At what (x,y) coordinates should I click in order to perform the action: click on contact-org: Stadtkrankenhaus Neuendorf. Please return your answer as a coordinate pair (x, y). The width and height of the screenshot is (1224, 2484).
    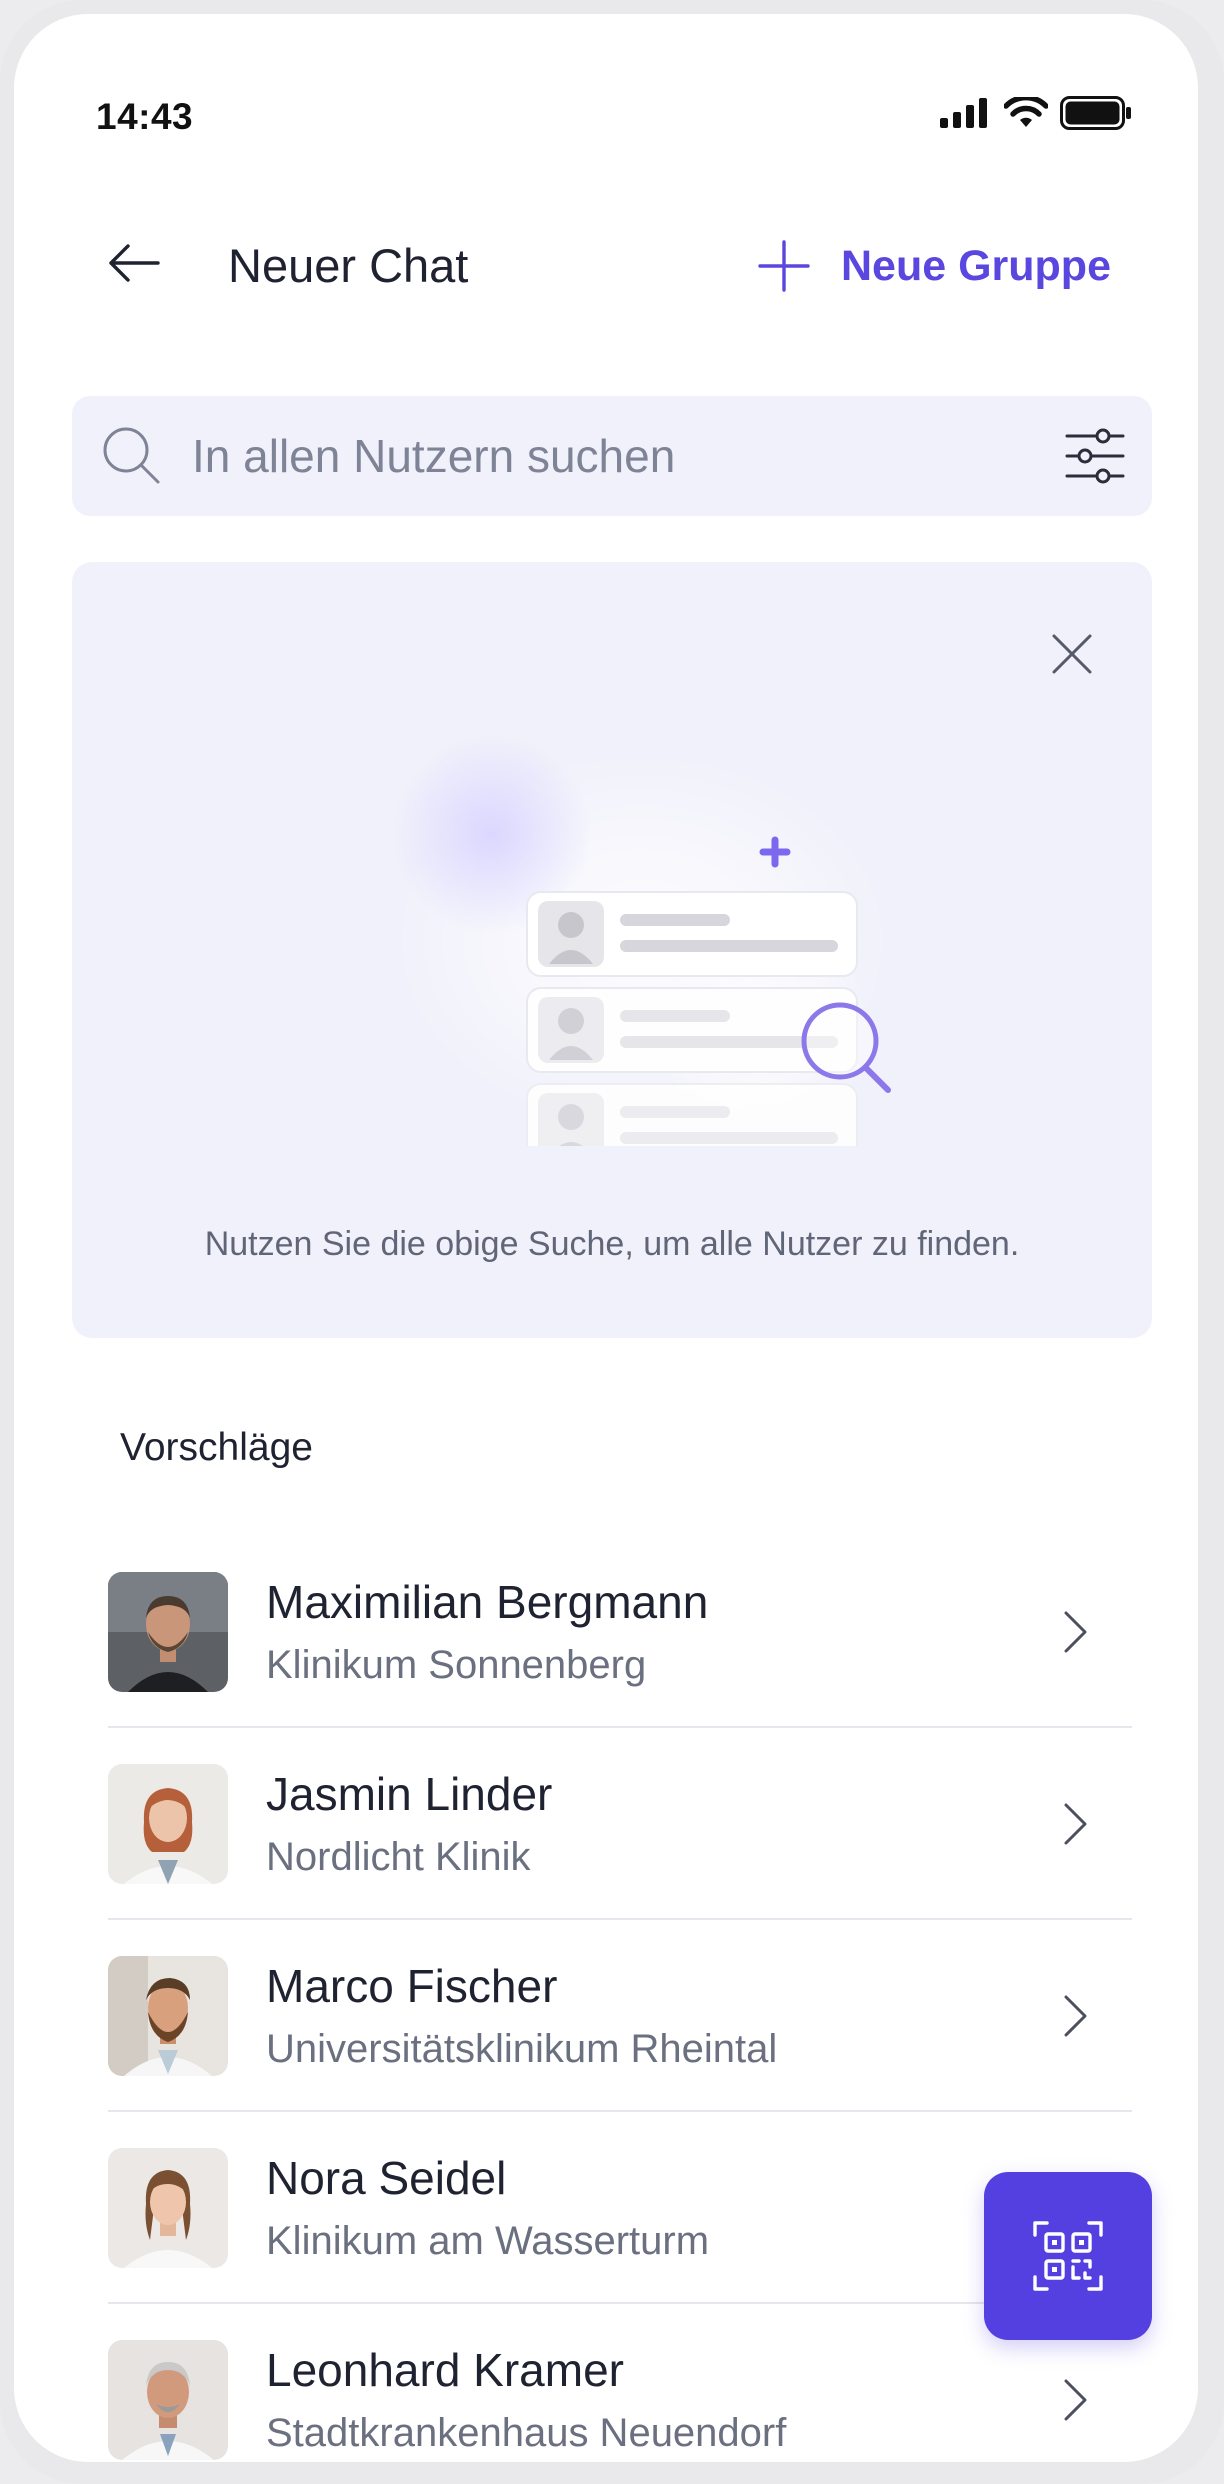
    Looking at the image, I should click on (526, 2433).